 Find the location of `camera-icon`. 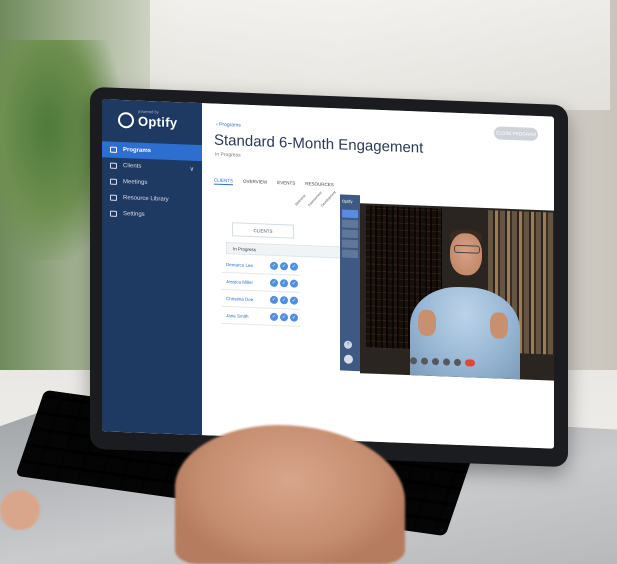

camera-icon is located at coordinates (424, 361).